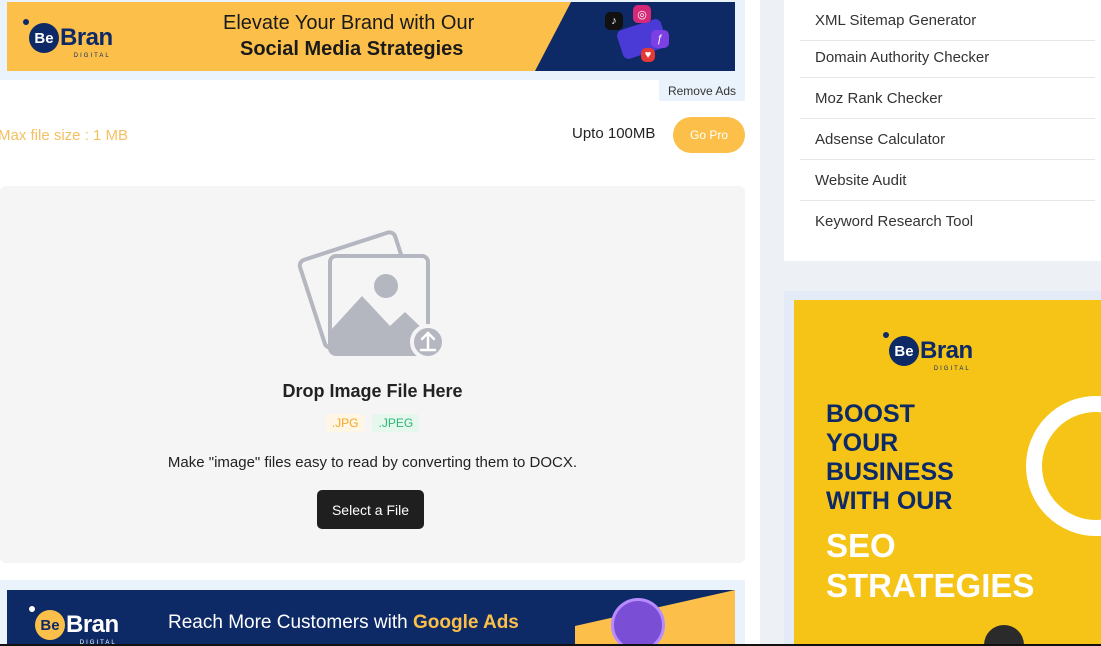  I want to click on side-ad-headline: BOOST YOUR BUSINESS WITH OUR, so click(890, 458).